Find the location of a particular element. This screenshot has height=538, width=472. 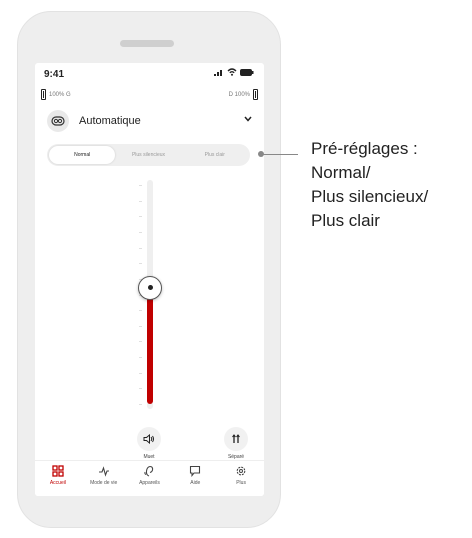

signal-icon is located at coordinates (218, 72).